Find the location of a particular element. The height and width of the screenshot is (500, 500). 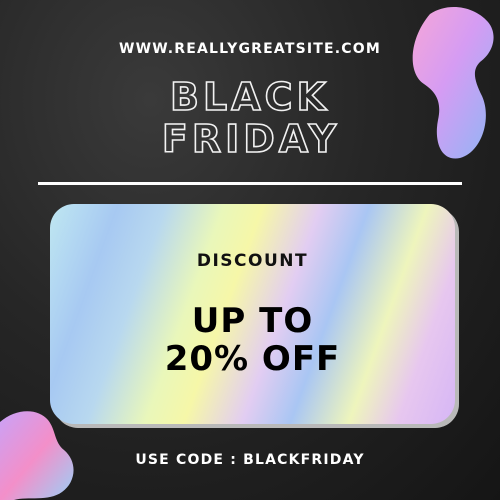

discount-offer: UP TO 20% OFF is located at coordinates (252, 340).